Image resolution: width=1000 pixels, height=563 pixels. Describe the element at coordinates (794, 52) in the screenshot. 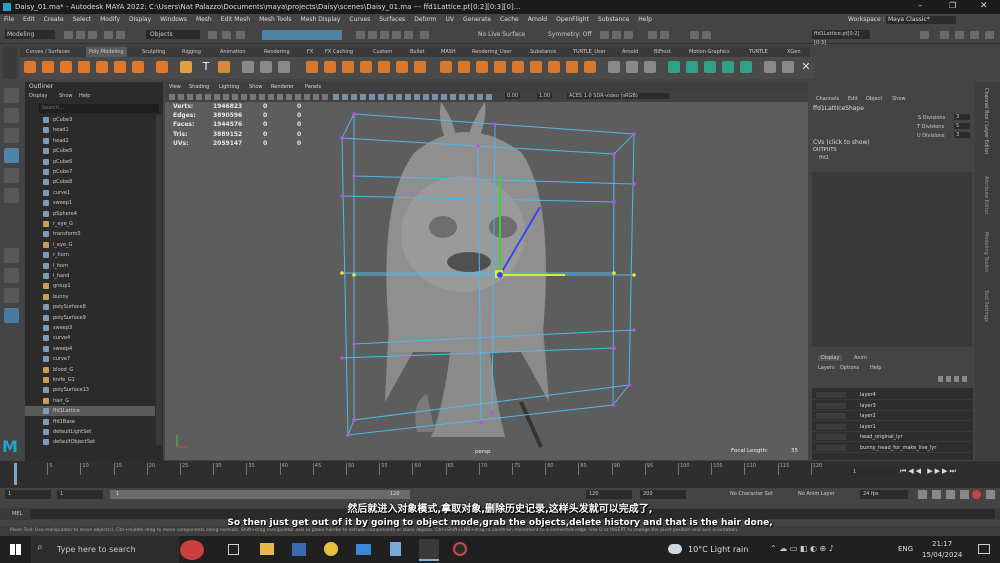

I see `shelf-tab: XGen` at that location.